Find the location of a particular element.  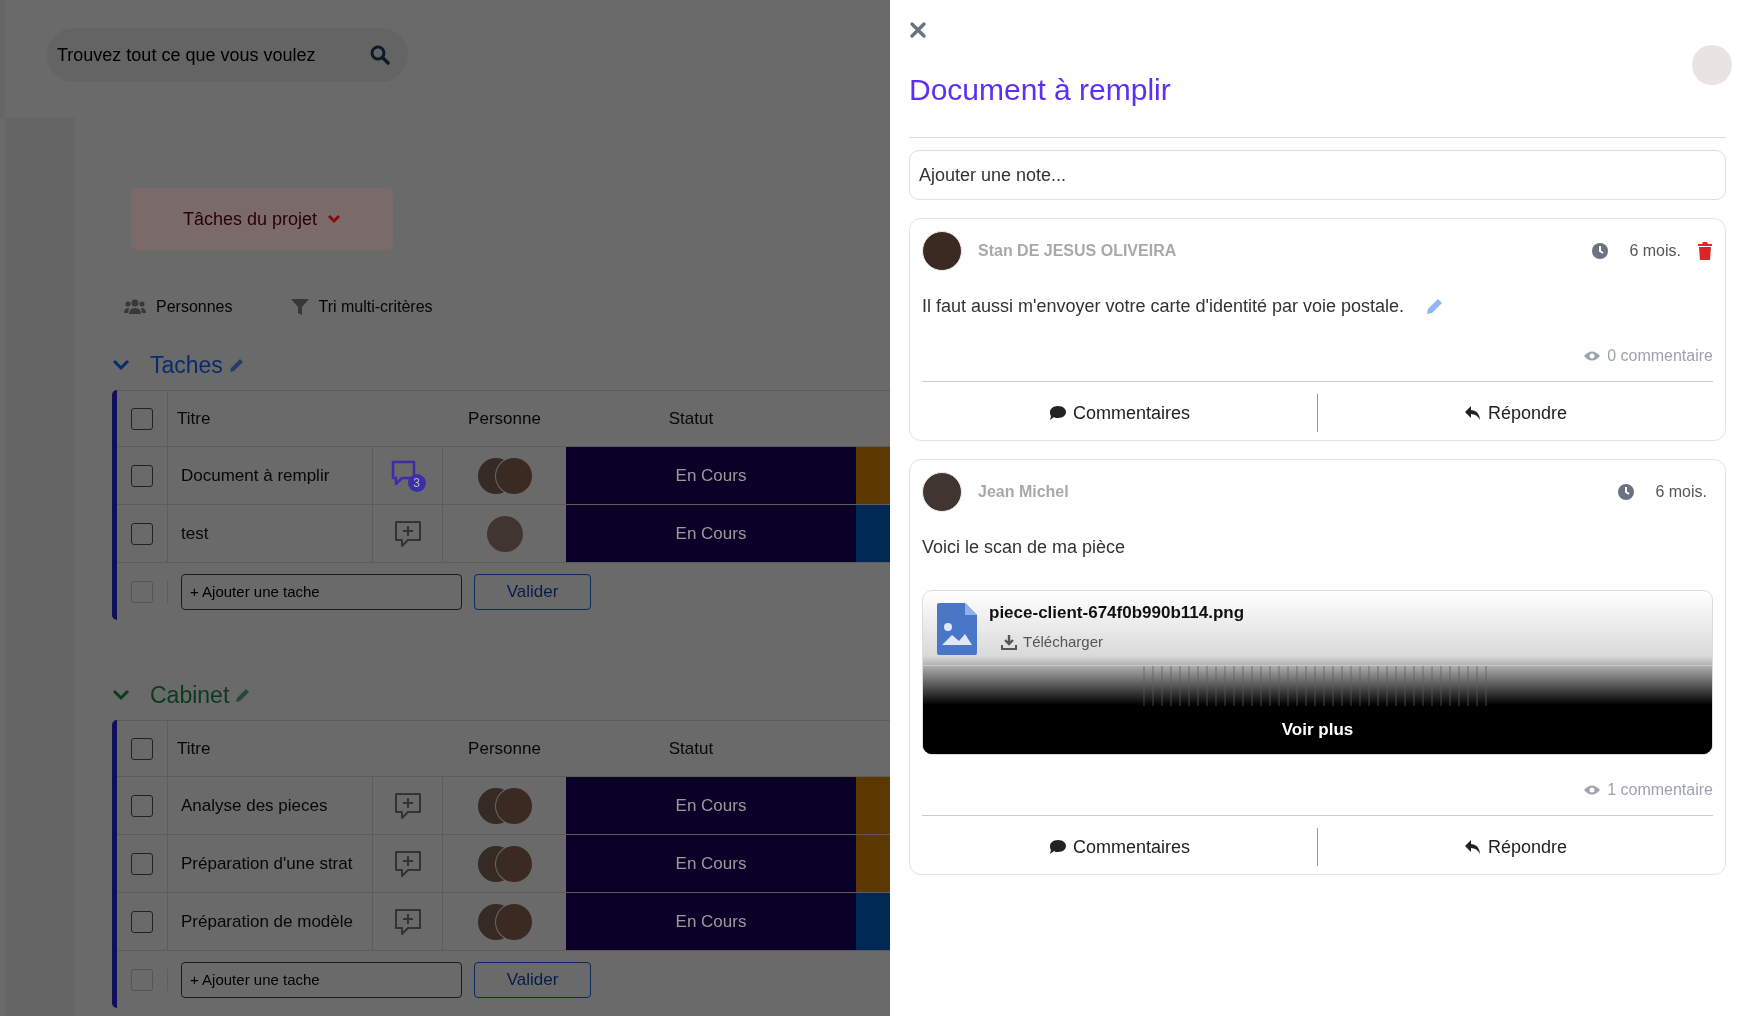

file-name: piece-client-674f0b990b114.png is located at coordinates (1117, 613).